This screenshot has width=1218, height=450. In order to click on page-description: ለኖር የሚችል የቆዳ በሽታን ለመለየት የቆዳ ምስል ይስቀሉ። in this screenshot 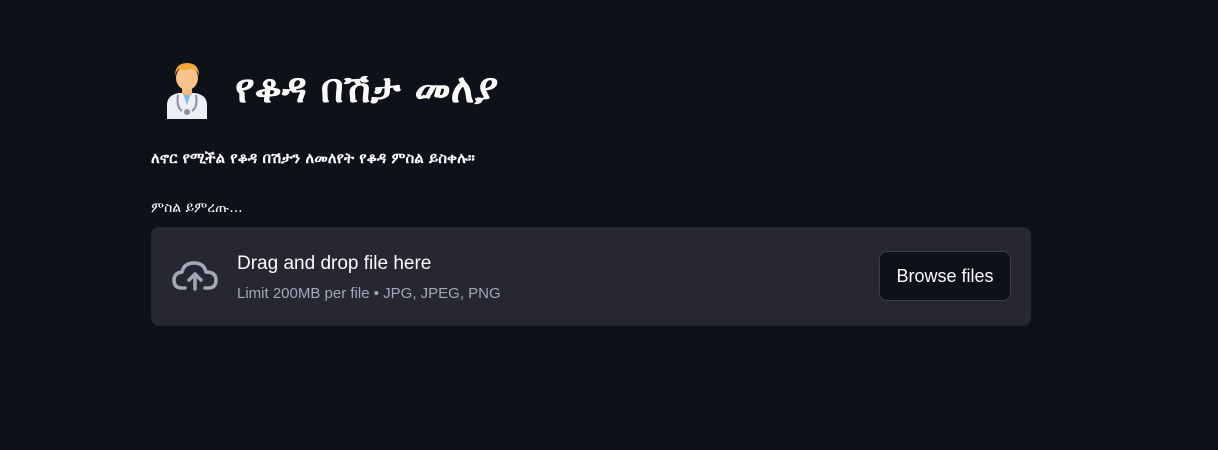, I will do `click(313, 158)`.